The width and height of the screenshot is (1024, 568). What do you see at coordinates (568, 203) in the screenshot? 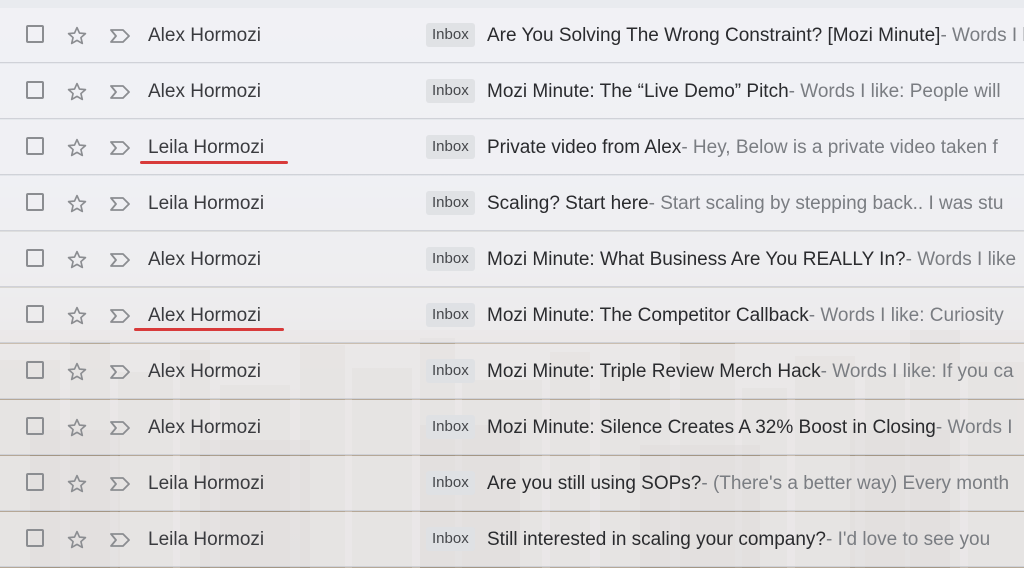
I see `email-subject: Scaling? Start here` at bounding box center [568, 203].